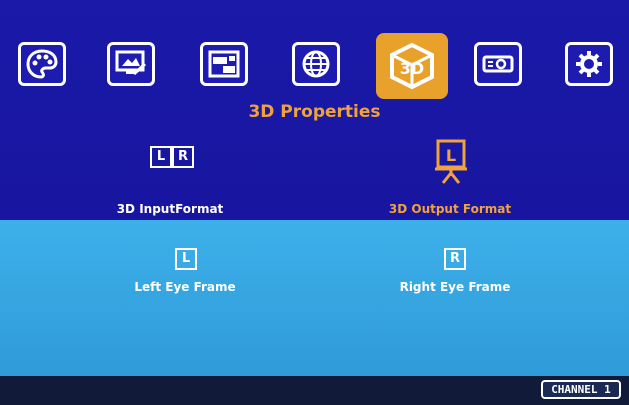 The image size is (629, 405). Describe the element at coordinates (314, 112) in the screenshot. I see `section-title: 3D Properties` at that location.